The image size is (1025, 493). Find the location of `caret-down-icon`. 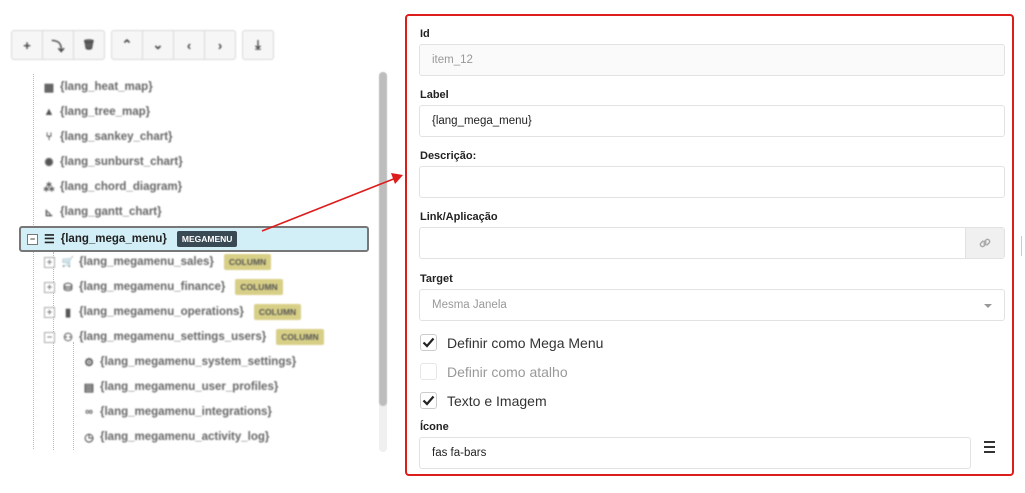

caret-down-icon is located at coordinates (988, 306).